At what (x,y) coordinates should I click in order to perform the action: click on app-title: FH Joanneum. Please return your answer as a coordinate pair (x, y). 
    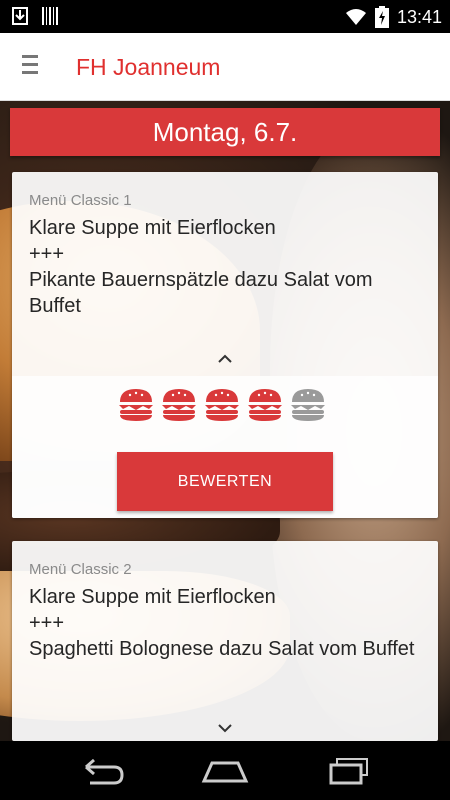
    Looking at the image, I should click on (148, 67).